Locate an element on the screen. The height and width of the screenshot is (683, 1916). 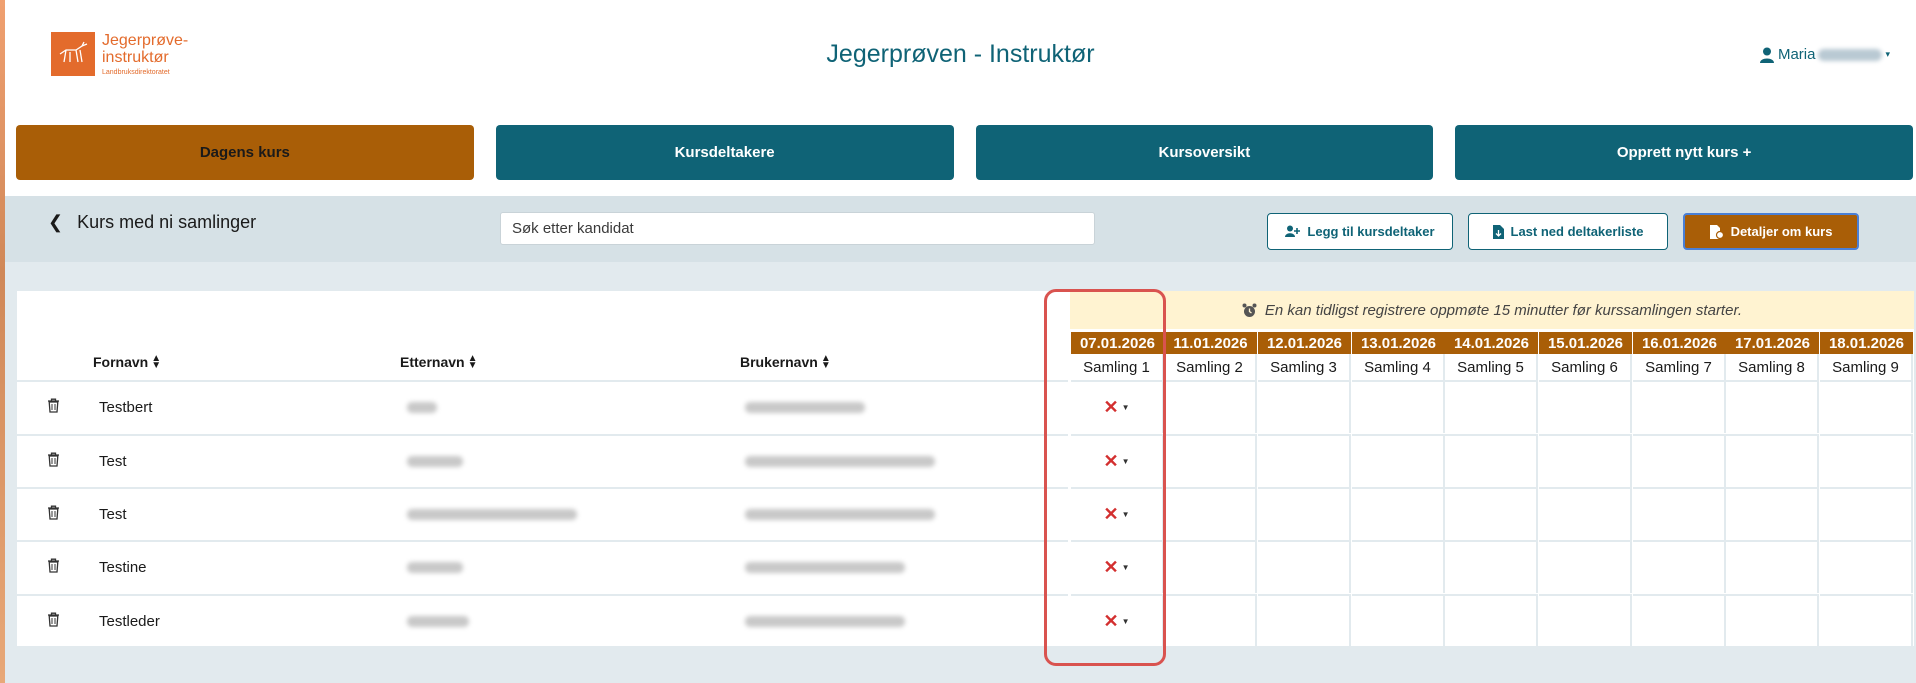
add-participant-label: Legg til kursdeltaker is located at coordinates (1371, 231).